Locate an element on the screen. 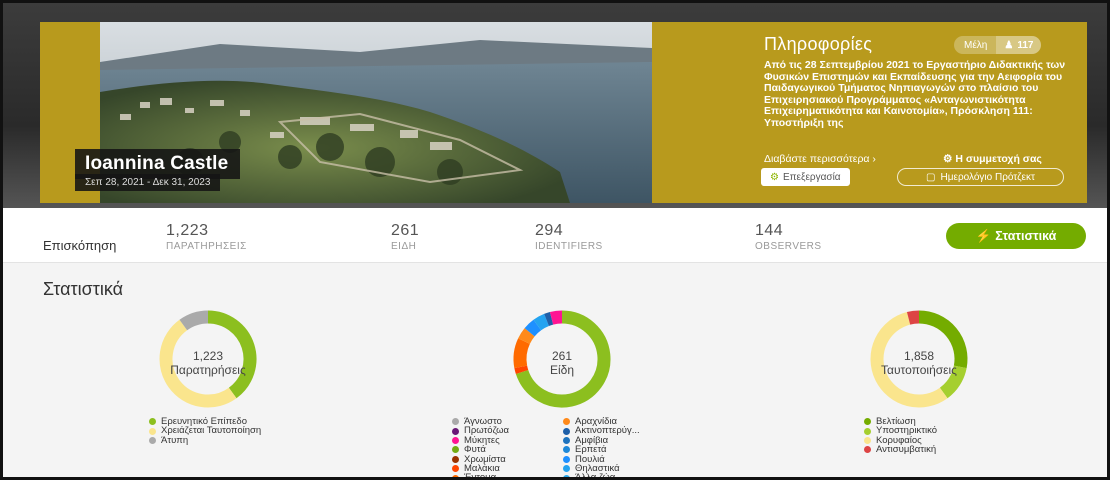  stat-identifiers: 294 IDENTIFIERS is located at coordinates (569, 237).